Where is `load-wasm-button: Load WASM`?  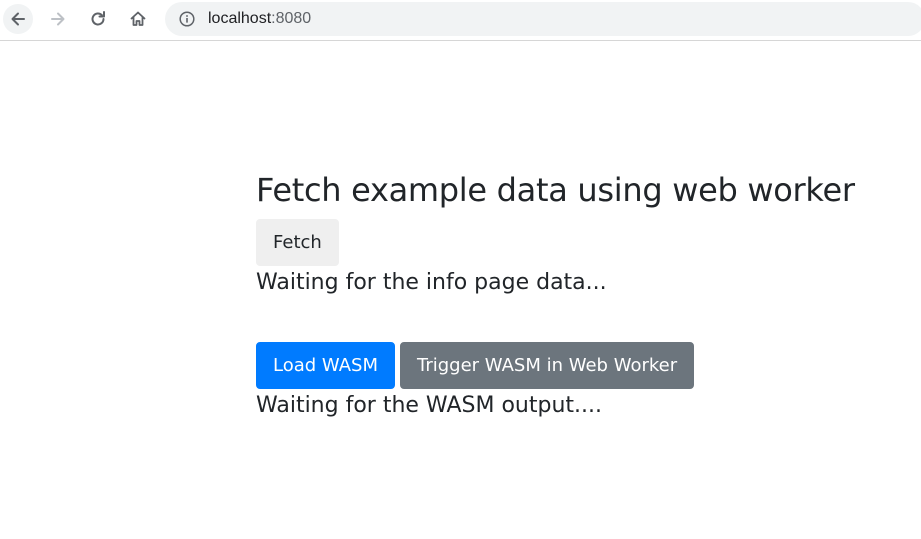
load-wasm-button: Load WASM is located at coordinates (325, 365).